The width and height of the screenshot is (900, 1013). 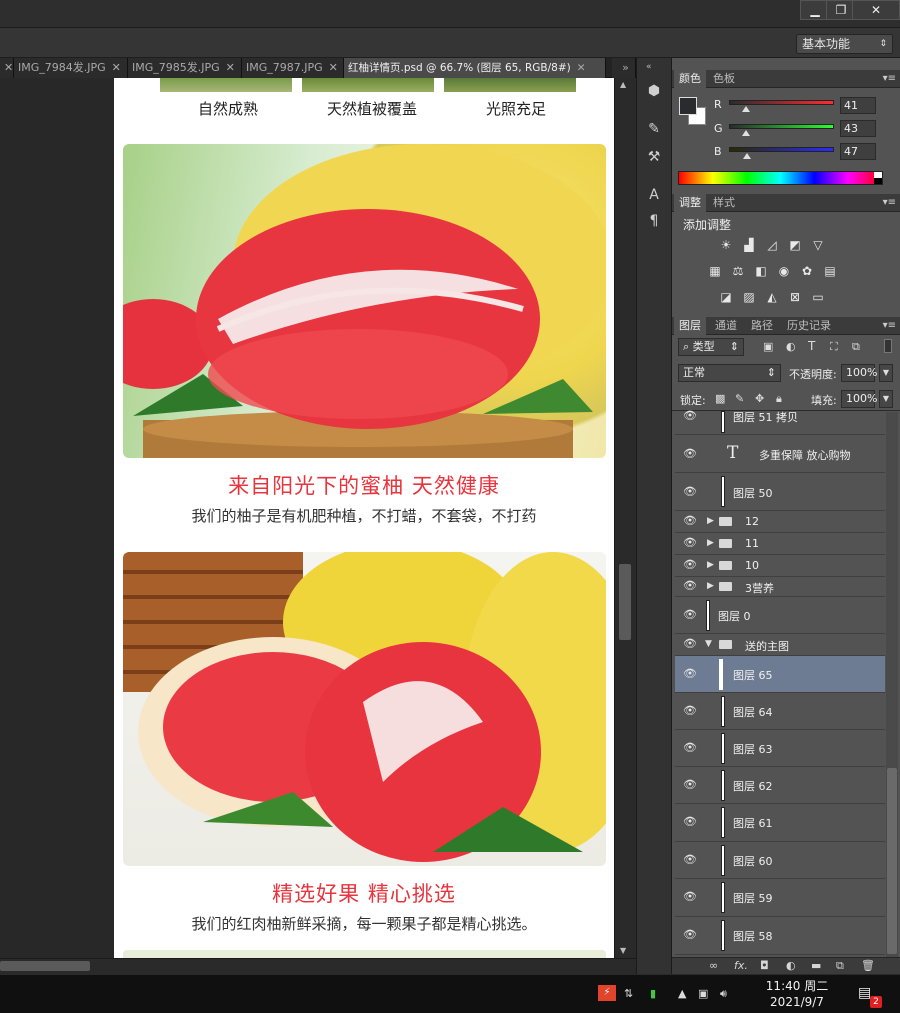 I want to click on layer-row: 👁︎ 图层 51 拷贝, so click(x=780, y=422).